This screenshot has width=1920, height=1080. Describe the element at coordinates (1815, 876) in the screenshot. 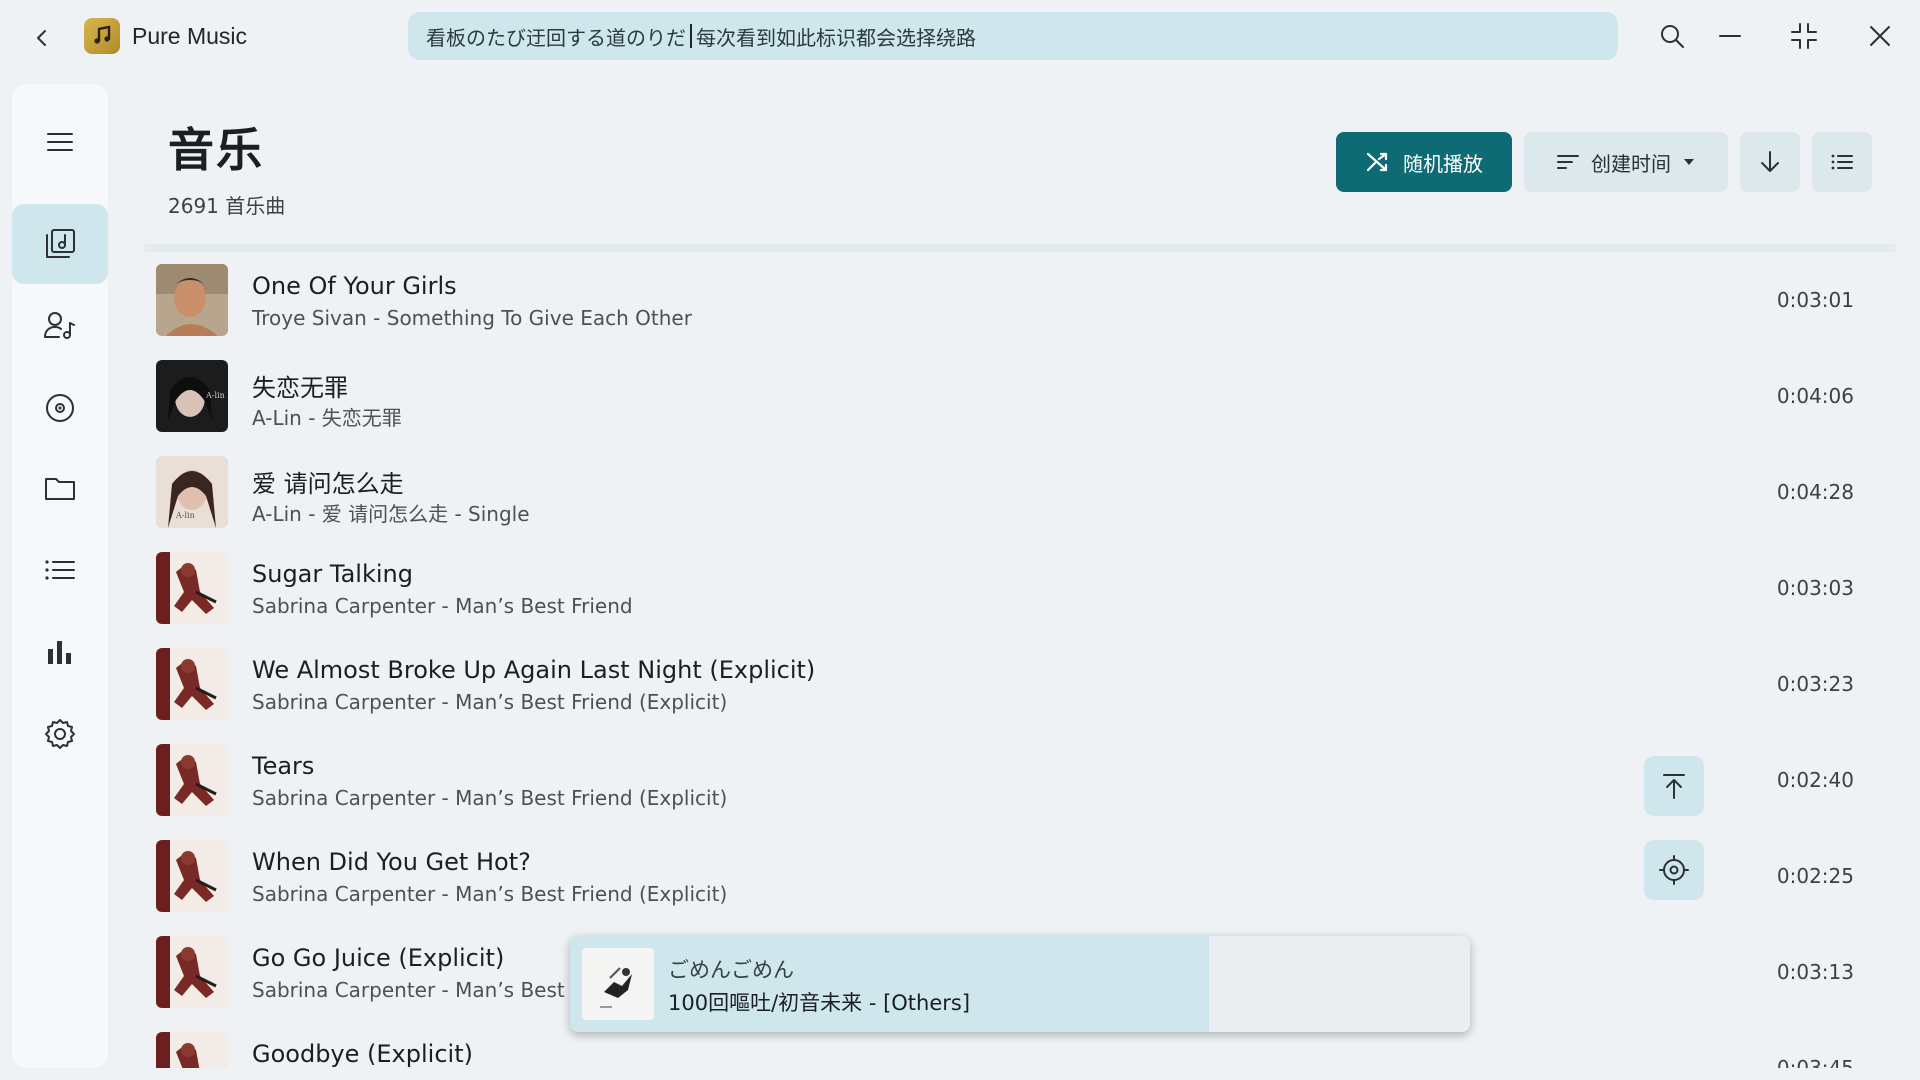

I see `song-duration: 0:02:25` at that location.